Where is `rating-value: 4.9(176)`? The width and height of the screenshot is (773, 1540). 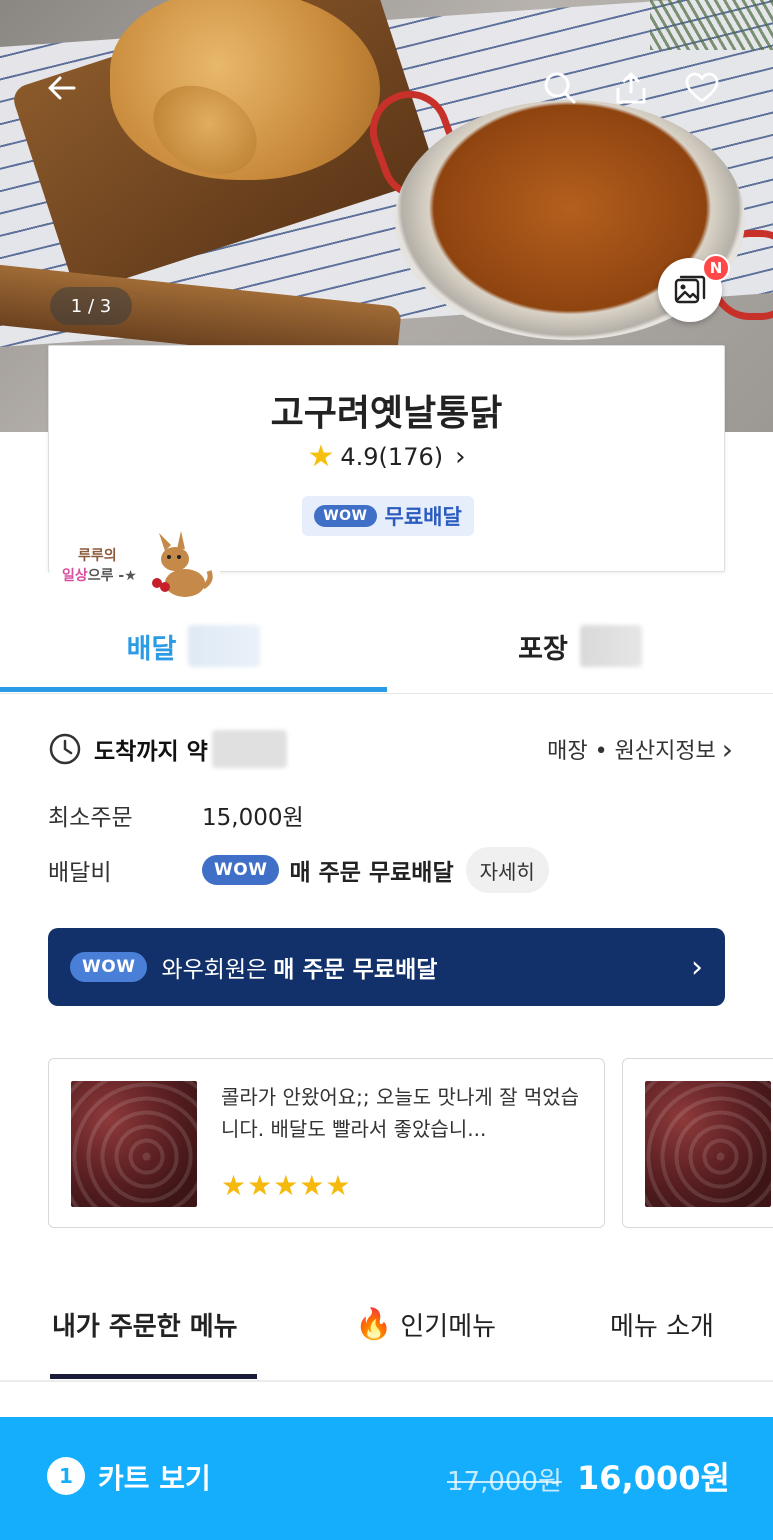 rating-value: 4.9(176) is located at coordinates (392, 457).